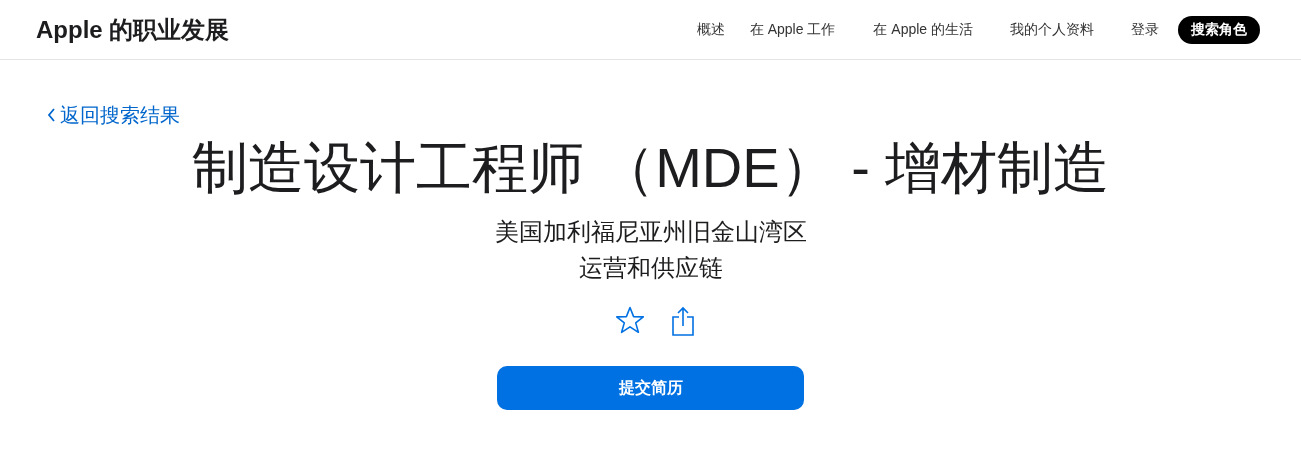 The width and height of the screenshot is (1301, 457). I want to click on back-link: 返回搜索结果, so click(113, 115).